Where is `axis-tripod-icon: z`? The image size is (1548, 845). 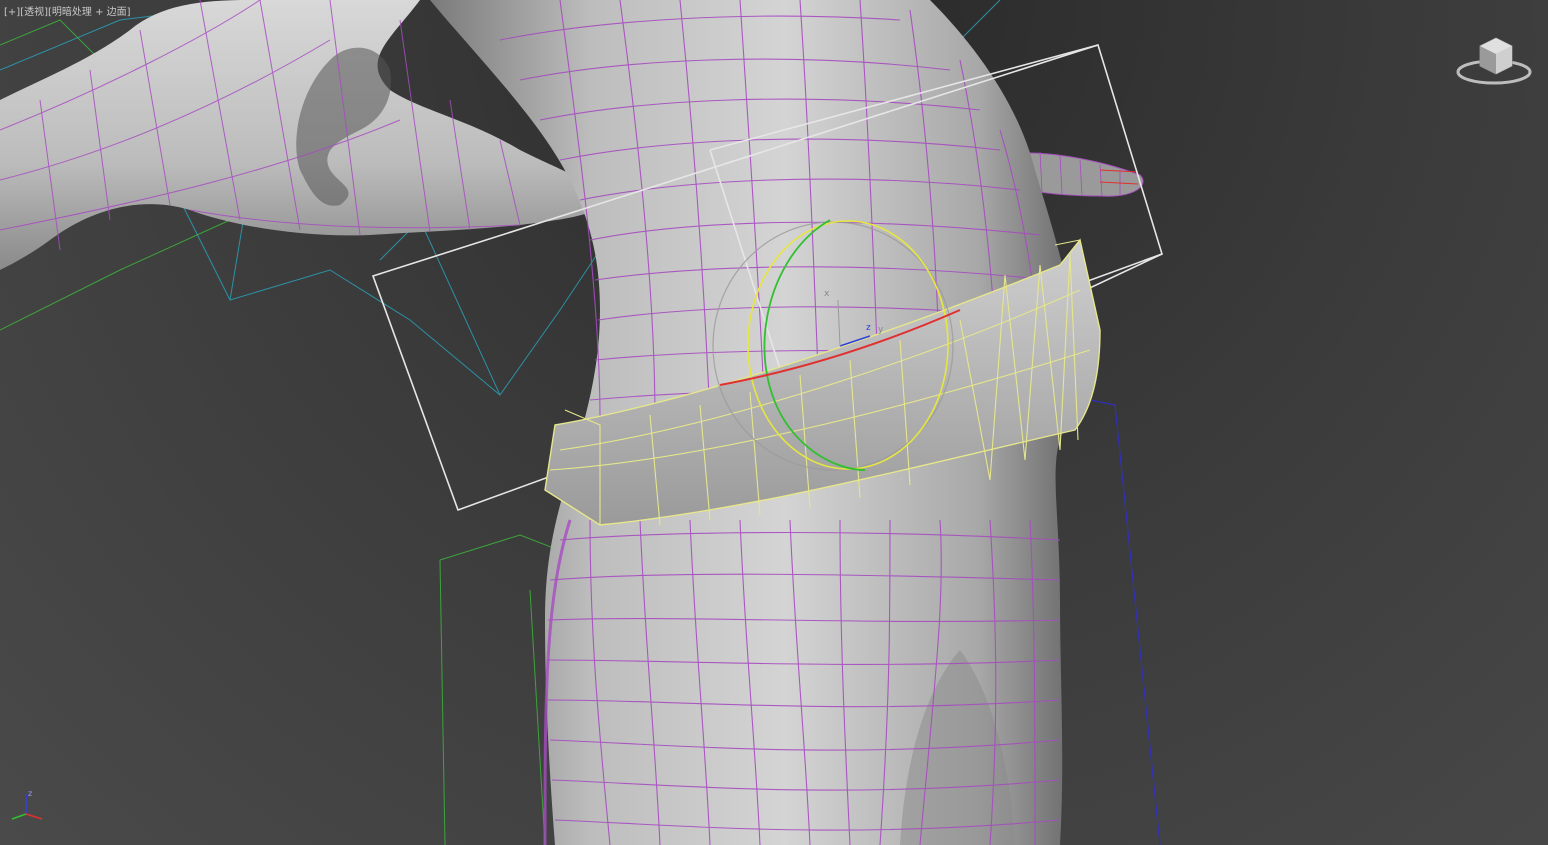 axis-tripod-icon: z is located at coordinates (27, 804).